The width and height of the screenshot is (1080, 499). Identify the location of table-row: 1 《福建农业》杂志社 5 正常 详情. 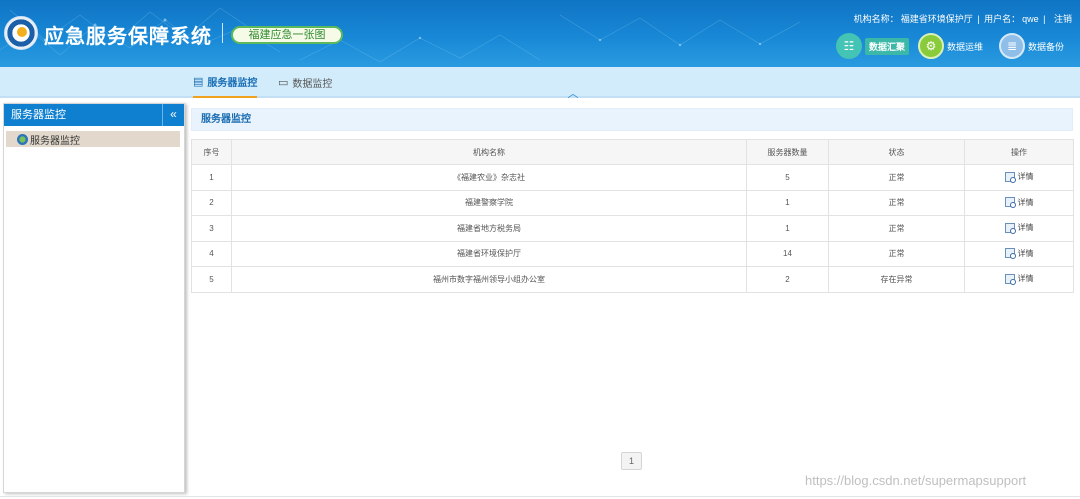
(632, 177).